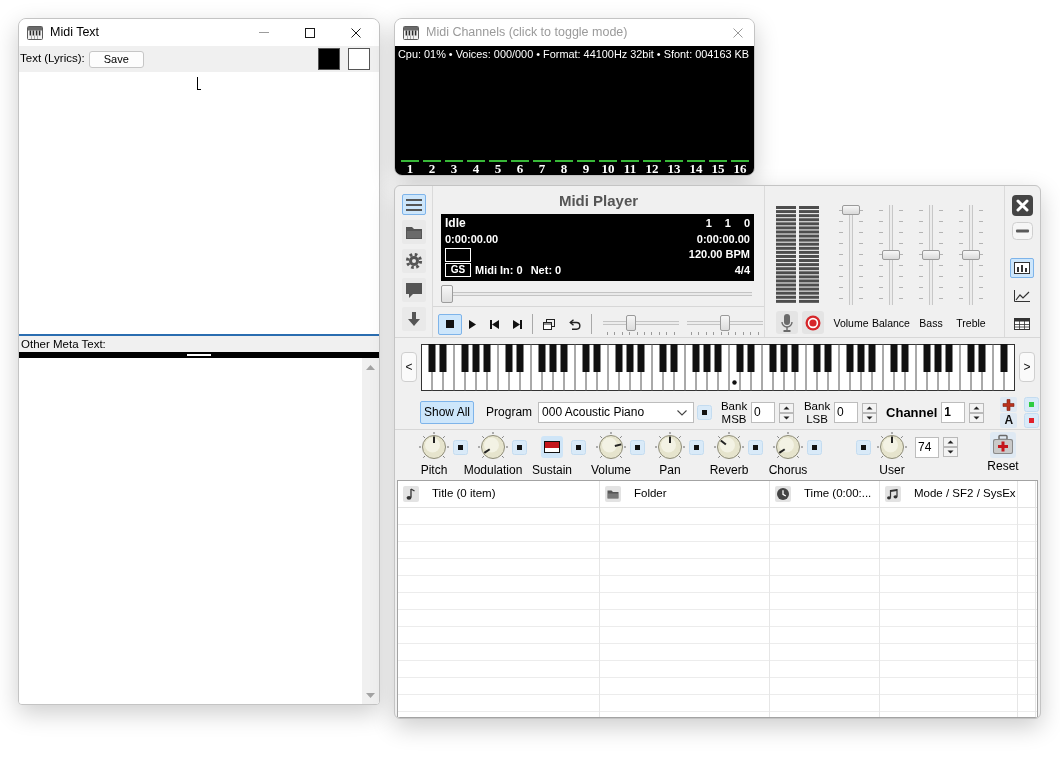 Image resolution: width=1060 pixels, height=768 pixels. I want to click on time-signature: 4/4, so click(742, 270).